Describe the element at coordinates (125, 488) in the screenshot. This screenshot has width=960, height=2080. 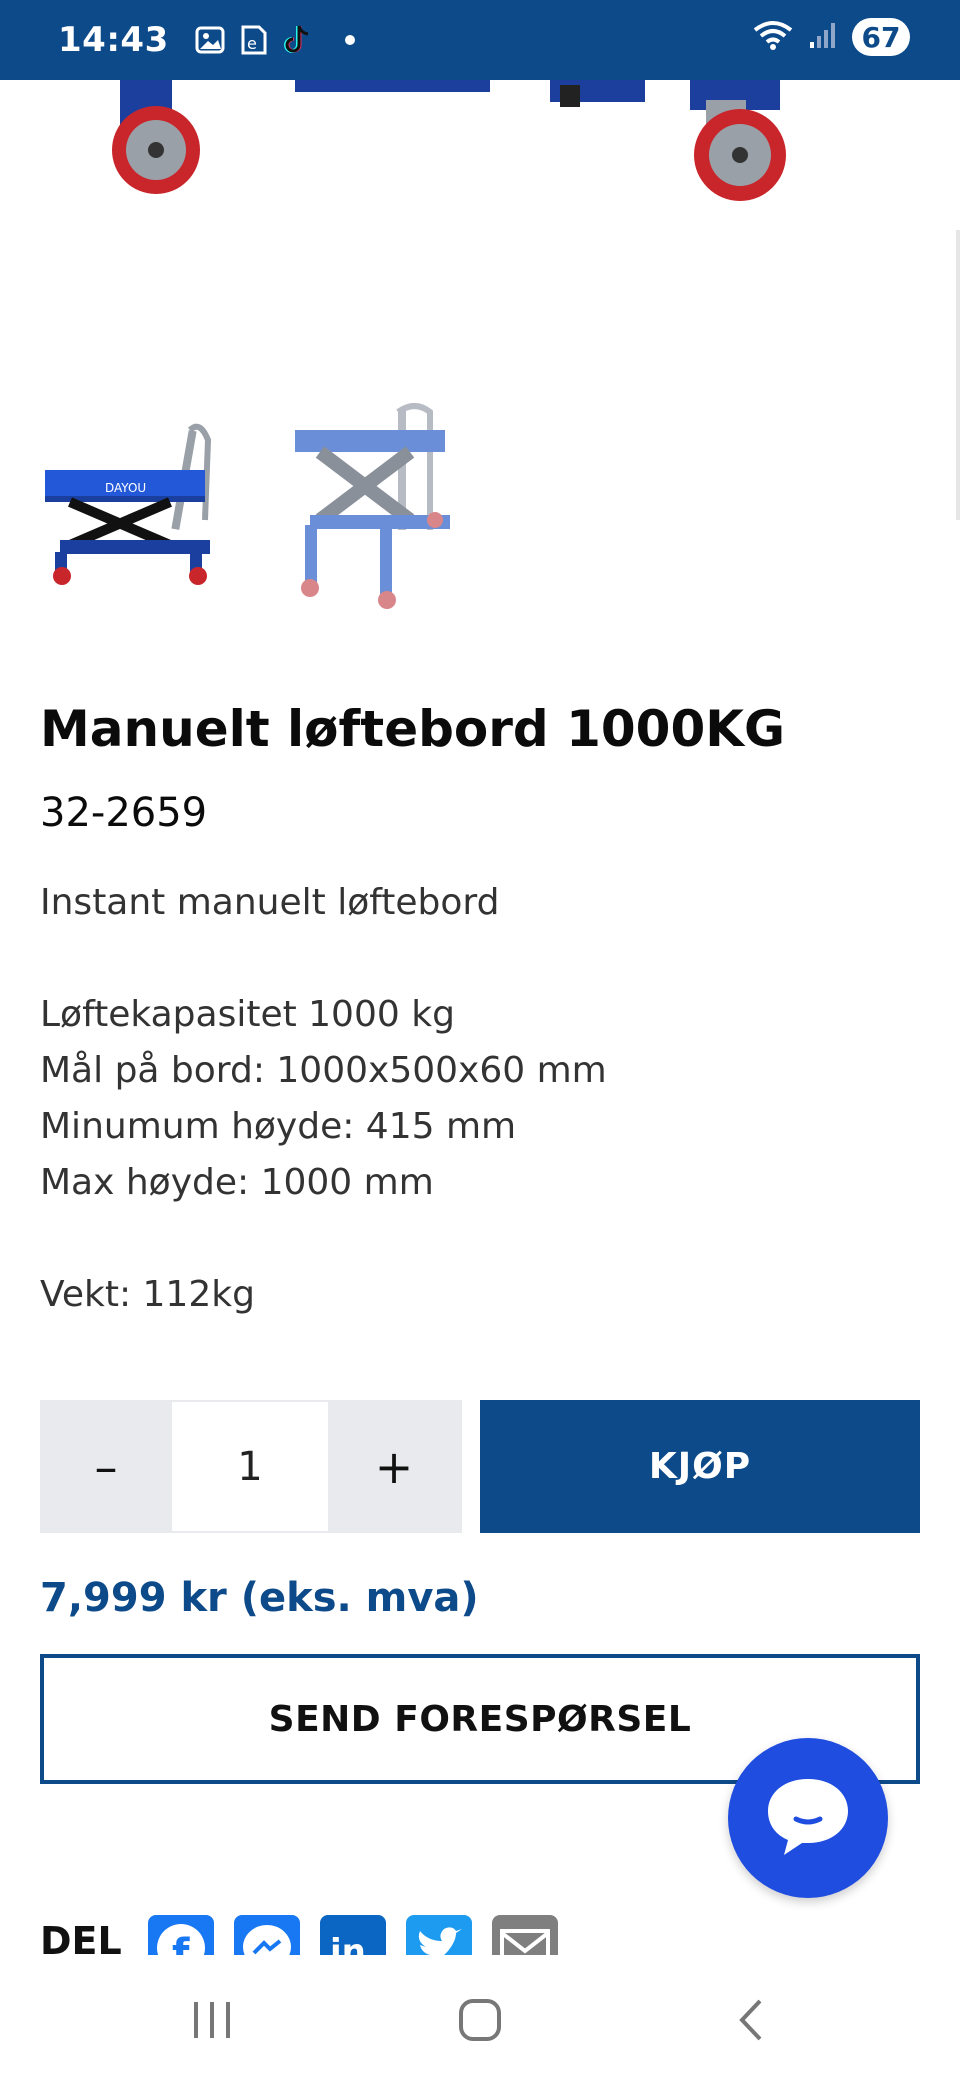
I see `svg-text: DAYOU` at that location.